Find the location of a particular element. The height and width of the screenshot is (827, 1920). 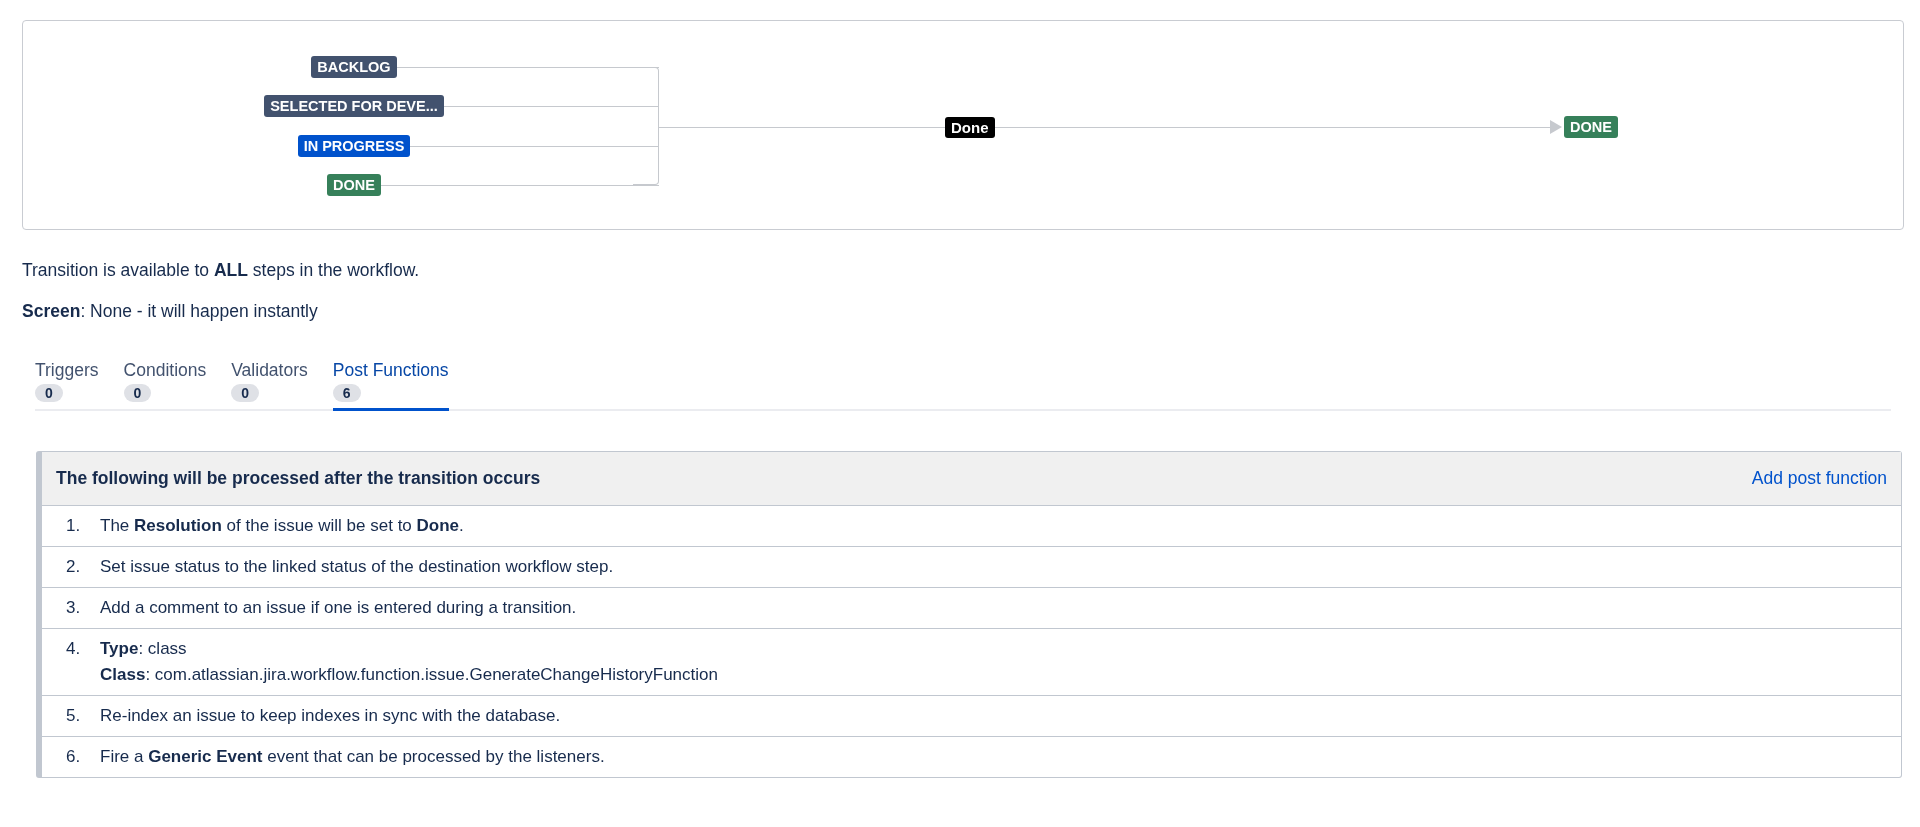

transition-label: Done is located at coordinates (970, 127).